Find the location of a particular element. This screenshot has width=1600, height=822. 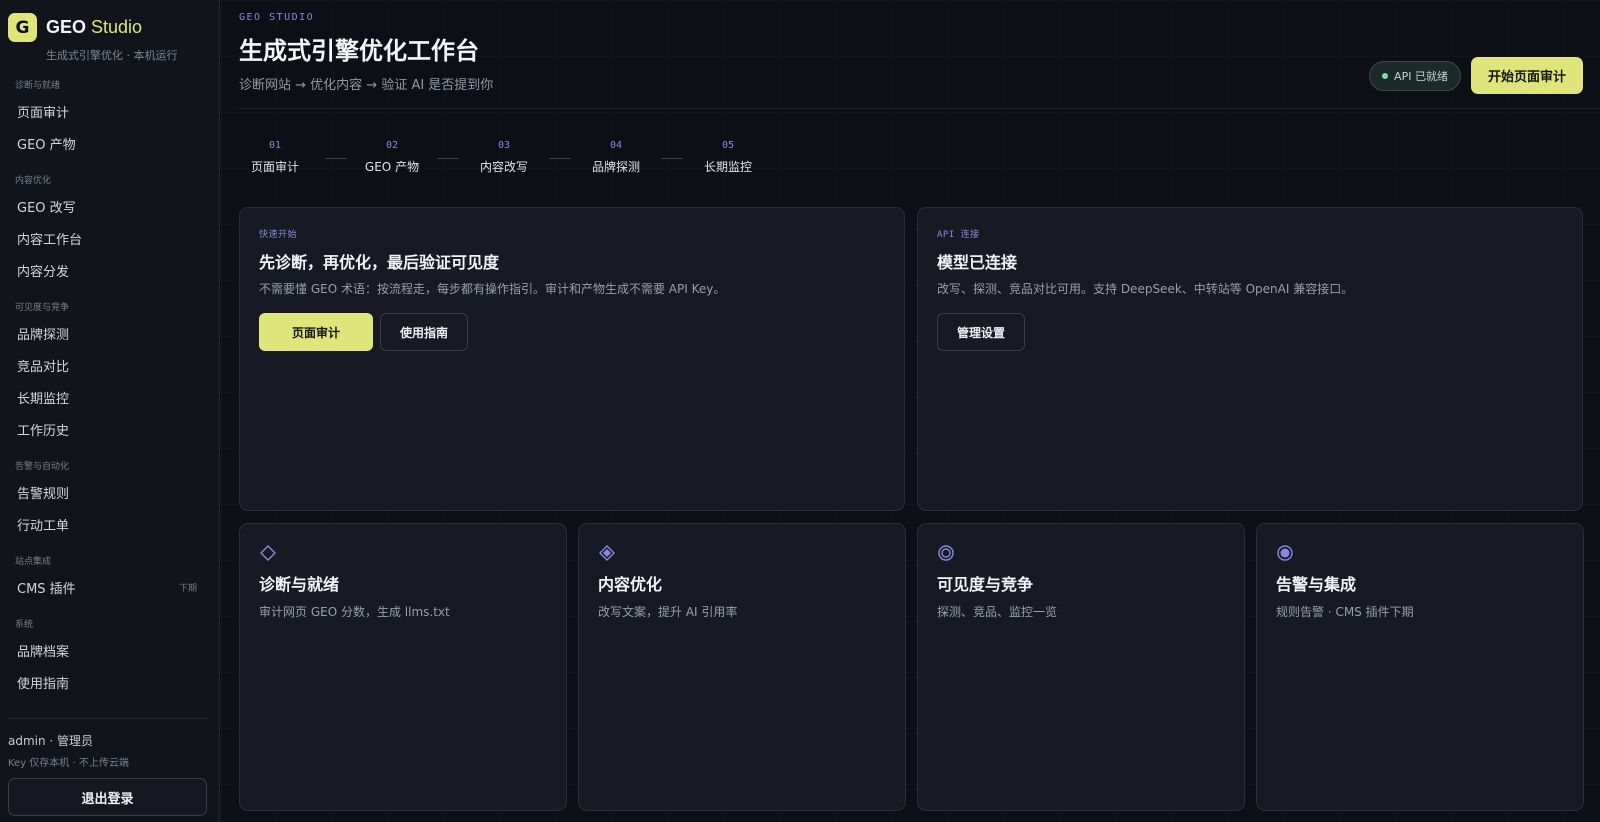

page-eyebrow: GEO STUDIO is located at coordinates (277, 17).